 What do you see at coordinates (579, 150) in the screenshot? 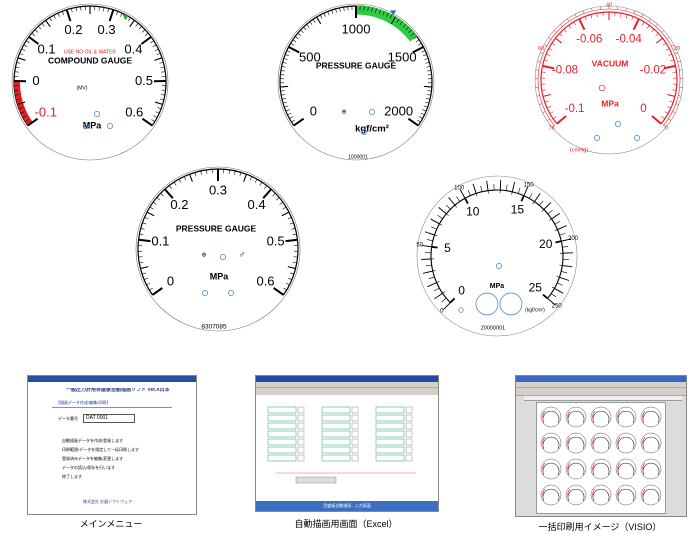
I see `unit-secondary-label: (cmHg)` at bounding box center [579, 150].